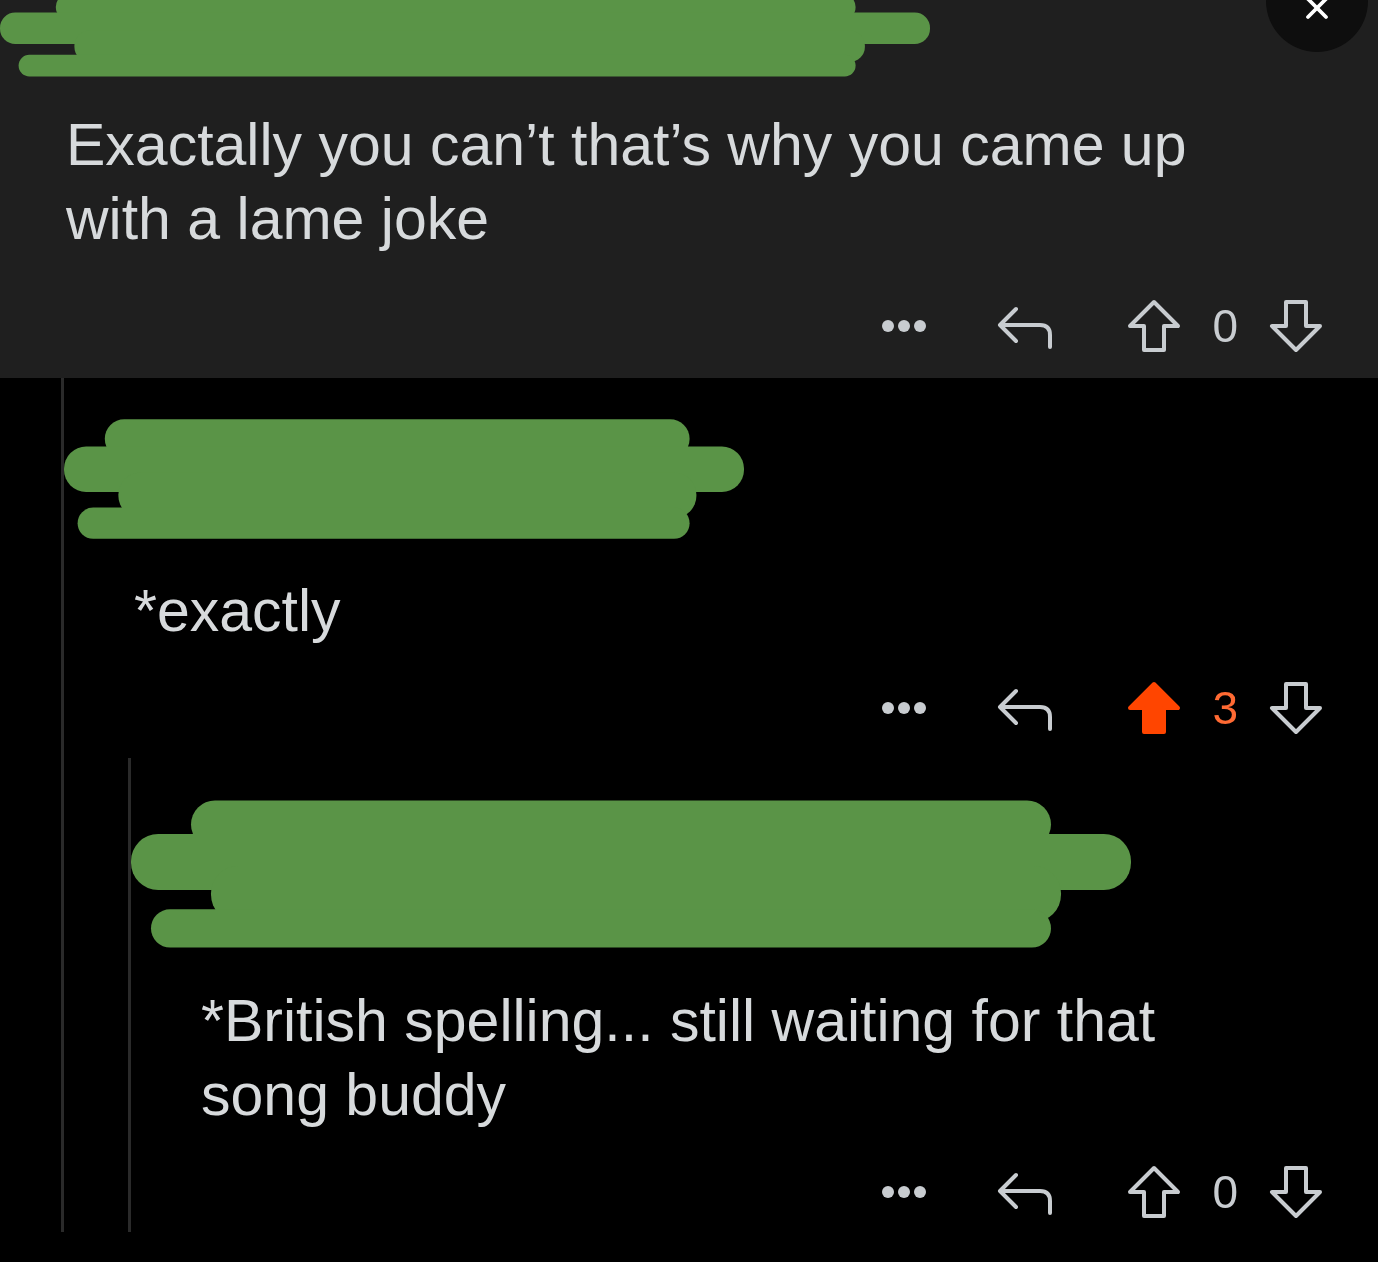 The width and height of the screenshot is (1378, 1262). I want to click on vote-count: 3, so click(1225, 708).